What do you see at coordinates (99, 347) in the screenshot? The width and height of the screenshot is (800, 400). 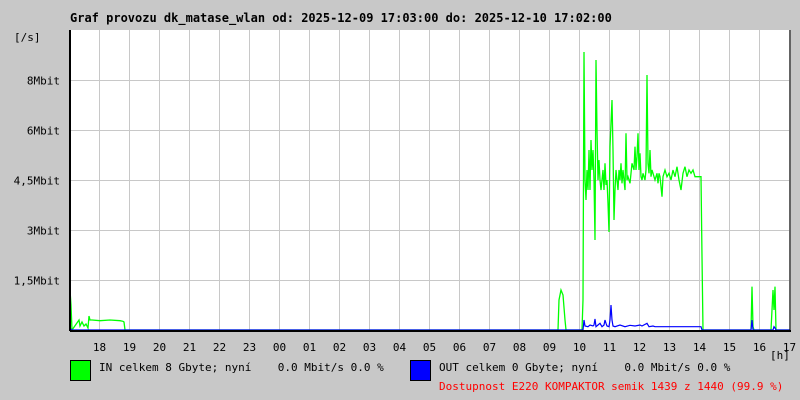 I see `x-tick-label: 18` at bounding box center [99, 347].